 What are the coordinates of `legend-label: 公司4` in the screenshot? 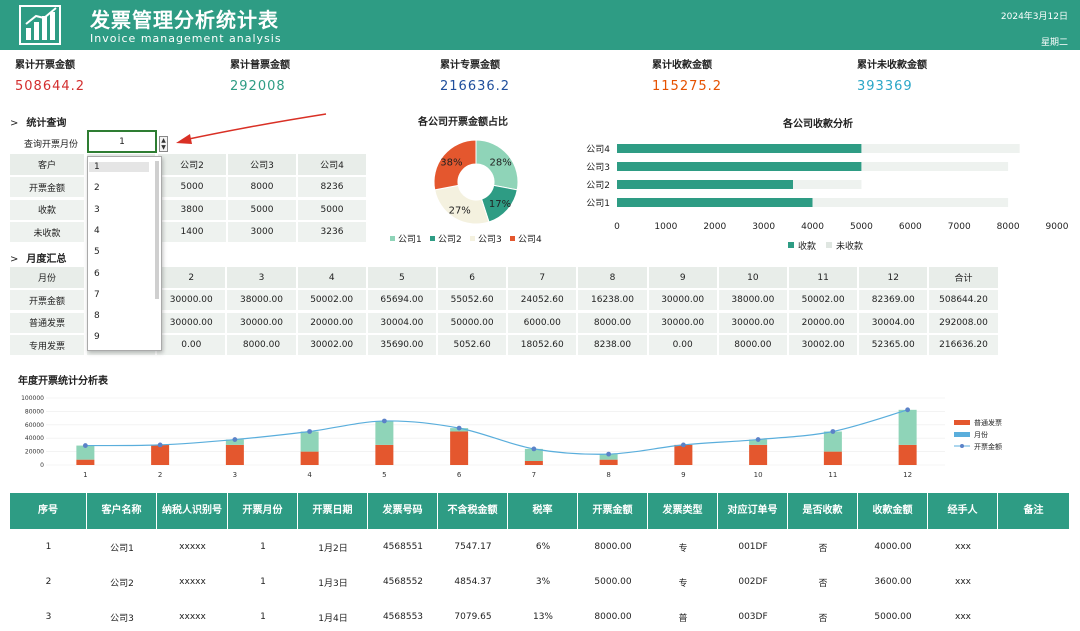 It's located at (530, 239).